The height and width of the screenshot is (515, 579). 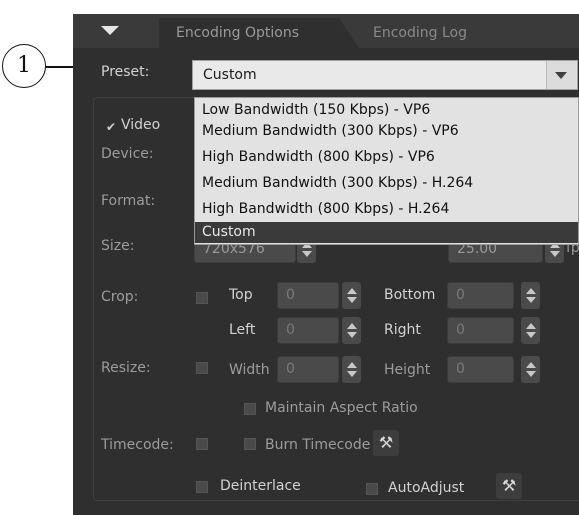 What do you see at coordinates (141, 125) in the screenshot?
I see `video-label: Video` at bounding box center [141, 125].